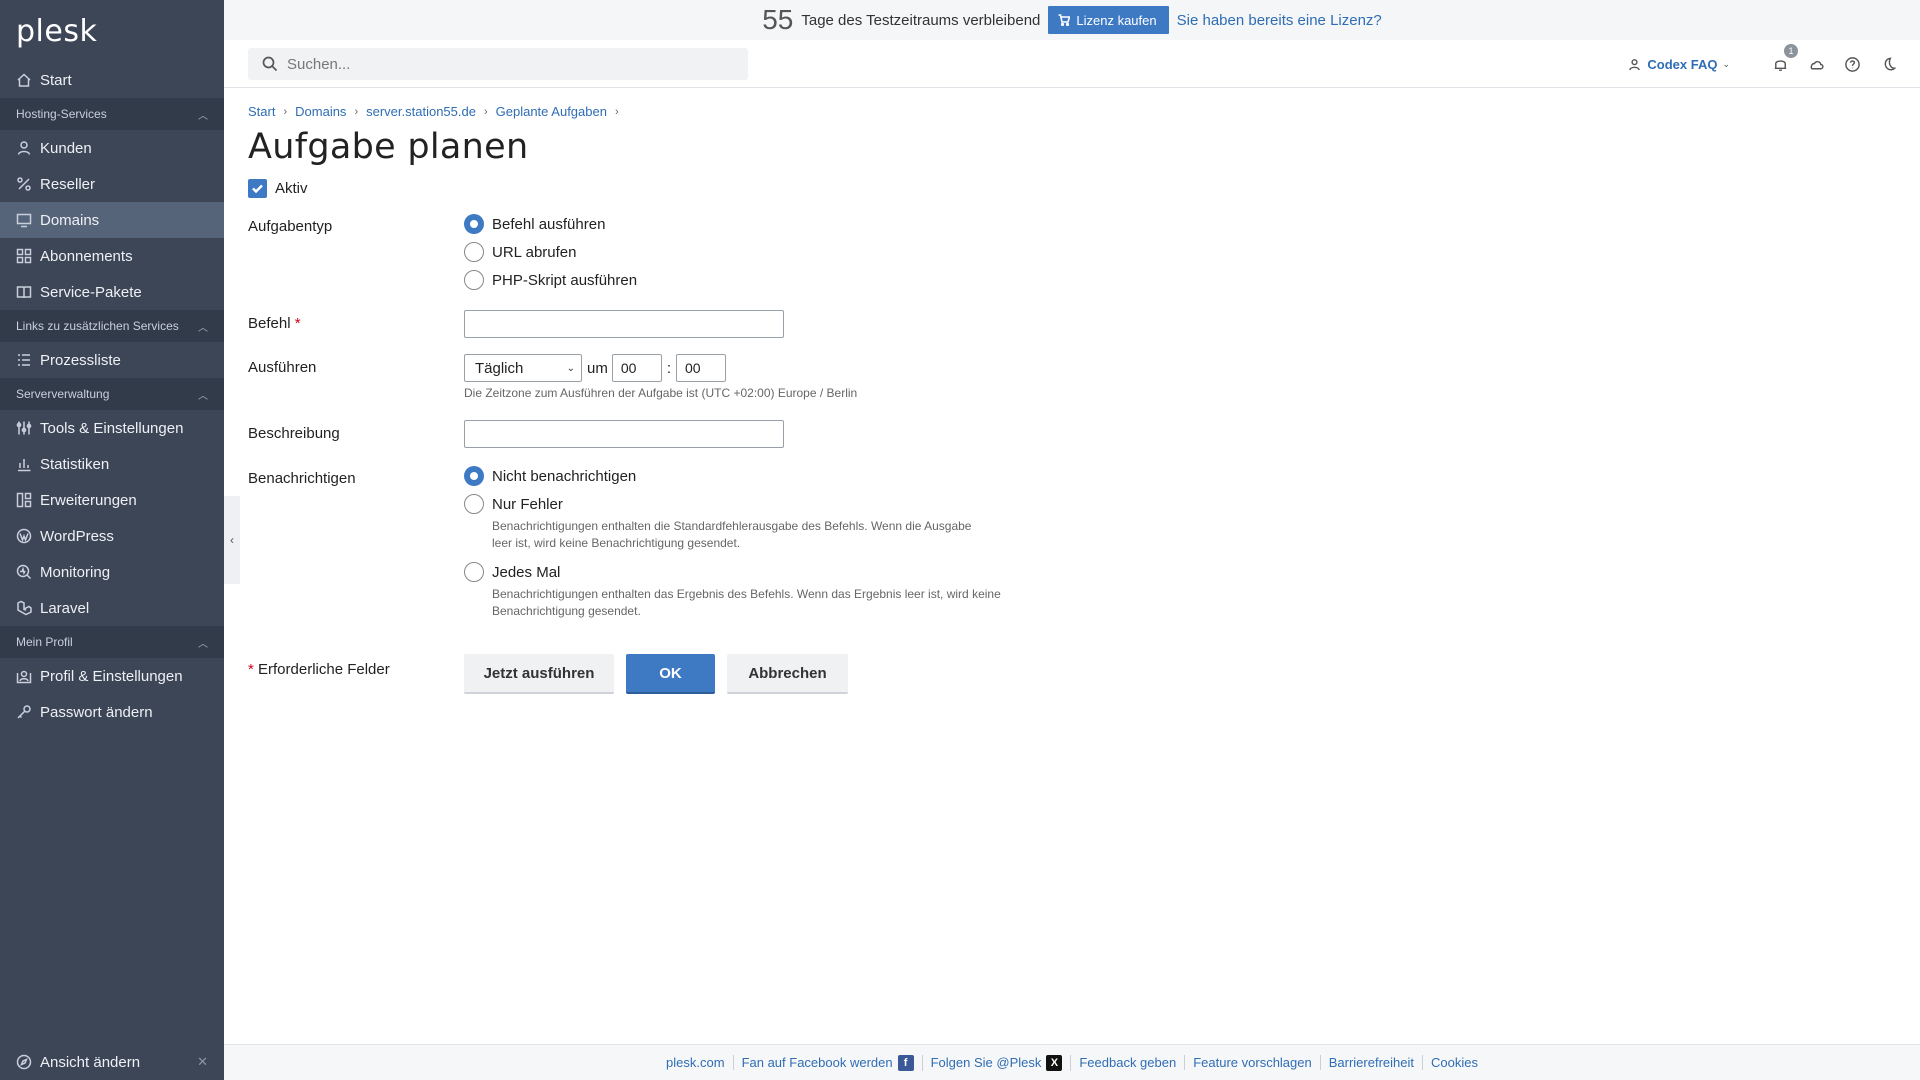  I want to click on help-button, so click(1852, 64).